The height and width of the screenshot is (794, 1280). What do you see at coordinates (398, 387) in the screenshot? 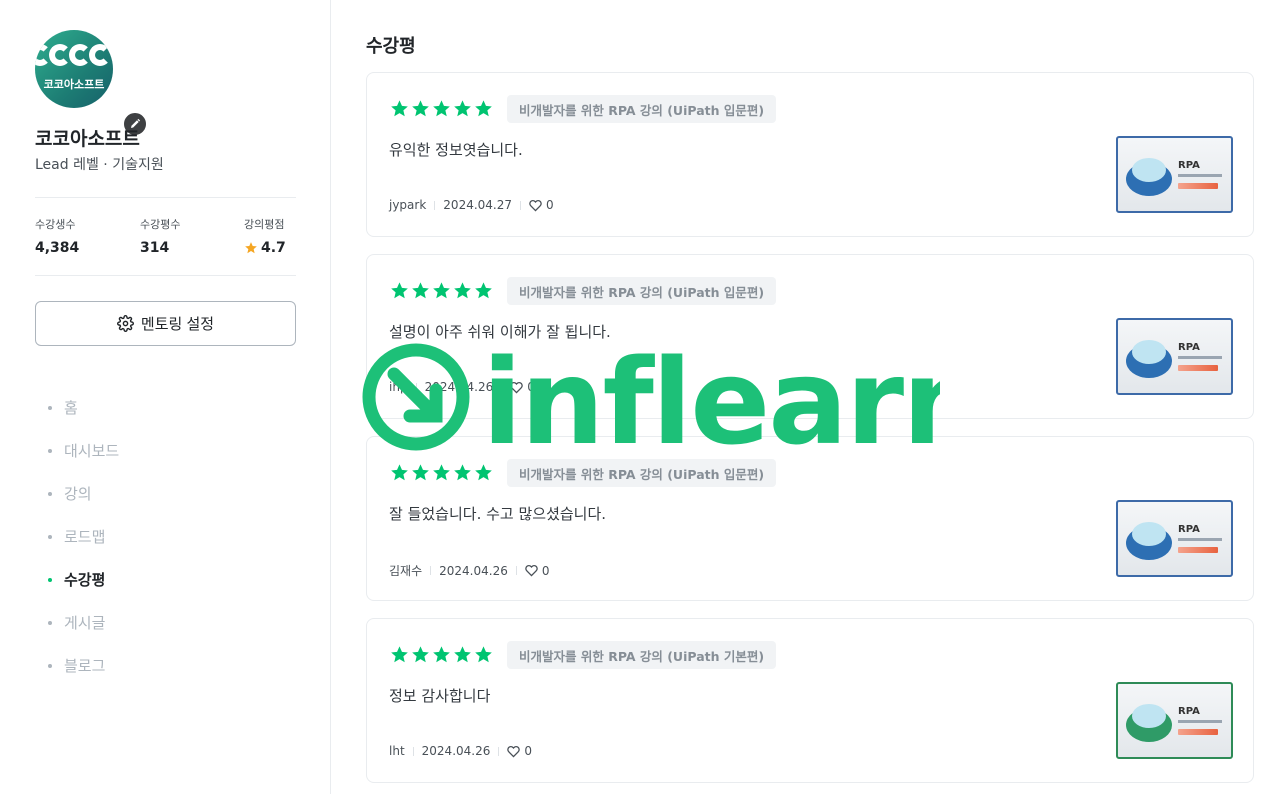
I see `review-author: ihp` at bounding box center [398, 387].